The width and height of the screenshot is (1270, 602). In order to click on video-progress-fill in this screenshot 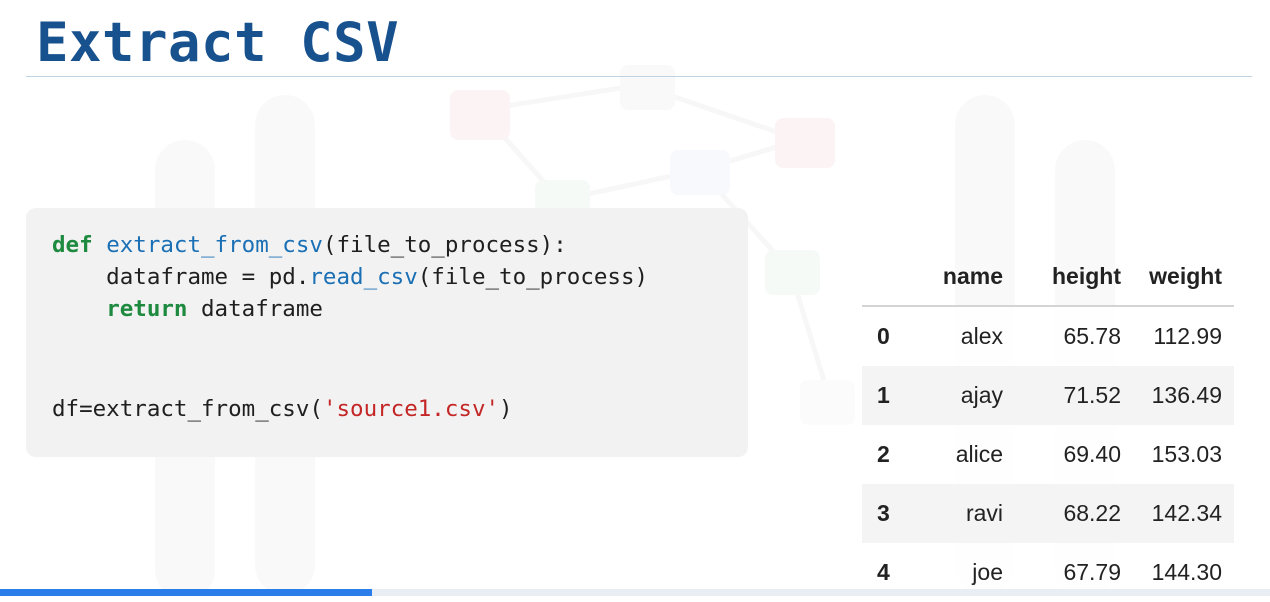, I will do `click(186, 592)`.